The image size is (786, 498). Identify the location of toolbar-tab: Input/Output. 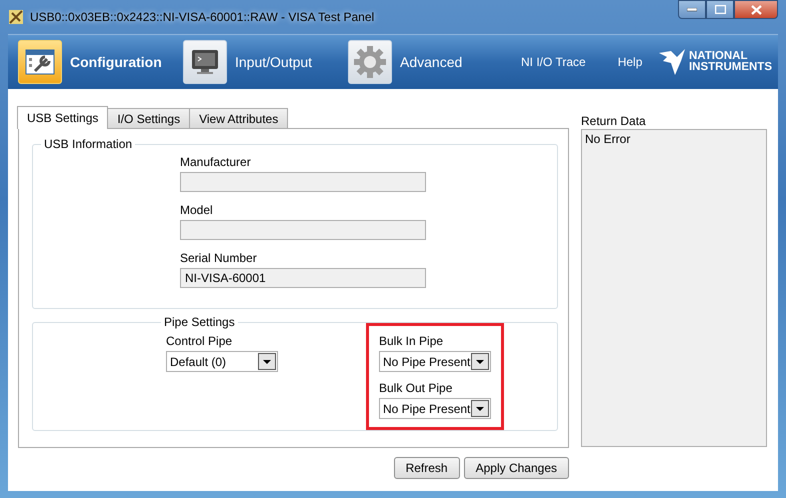
(265, 62).